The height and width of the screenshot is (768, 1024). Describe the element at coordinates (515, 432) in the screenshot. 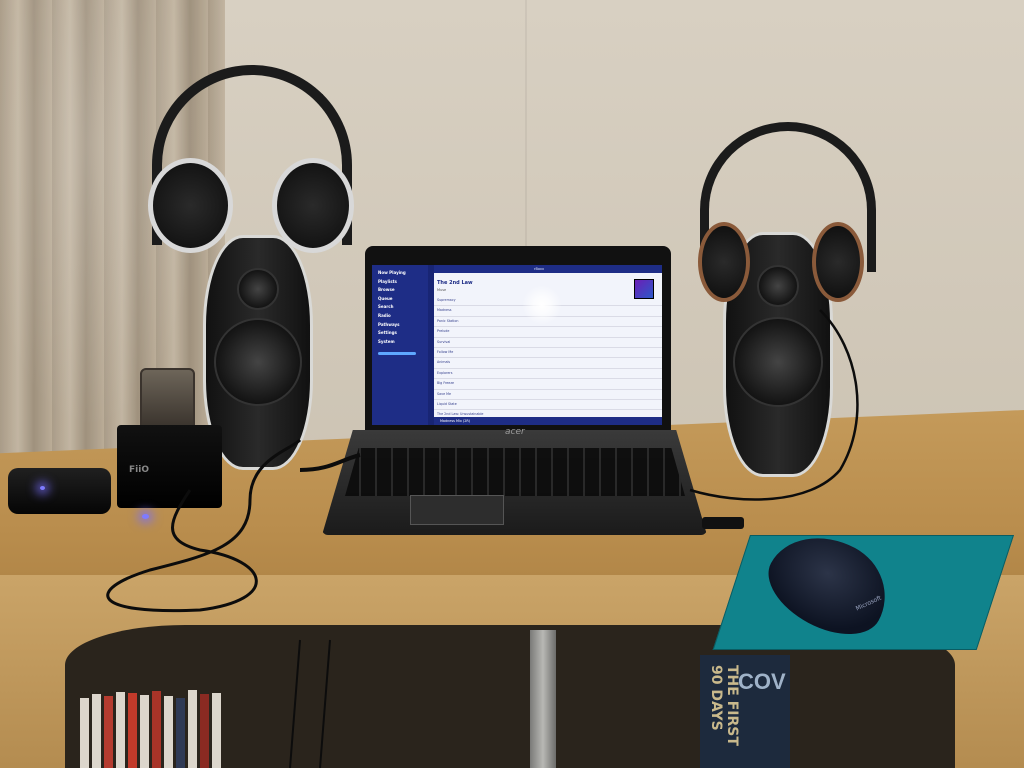

I see `laptop-brand: acer` at that location.